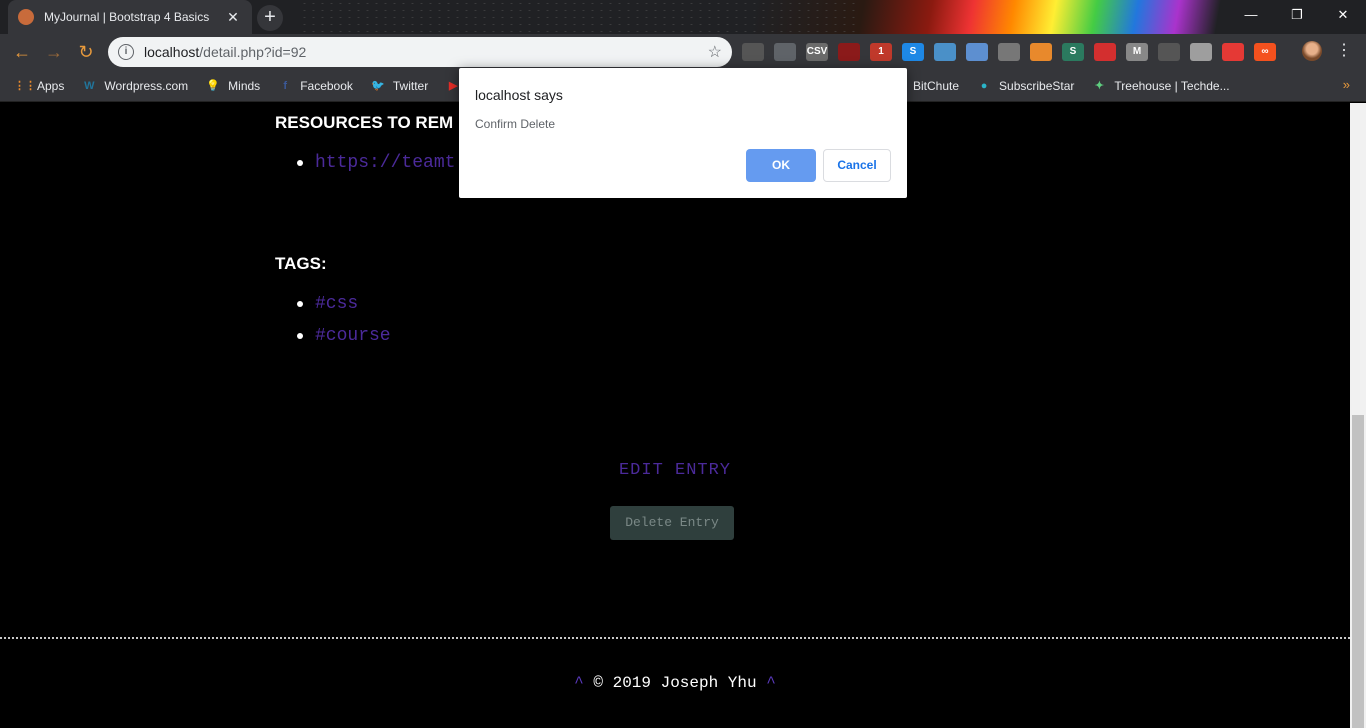  I want to click on m-icon: M, so click(1137, 52).